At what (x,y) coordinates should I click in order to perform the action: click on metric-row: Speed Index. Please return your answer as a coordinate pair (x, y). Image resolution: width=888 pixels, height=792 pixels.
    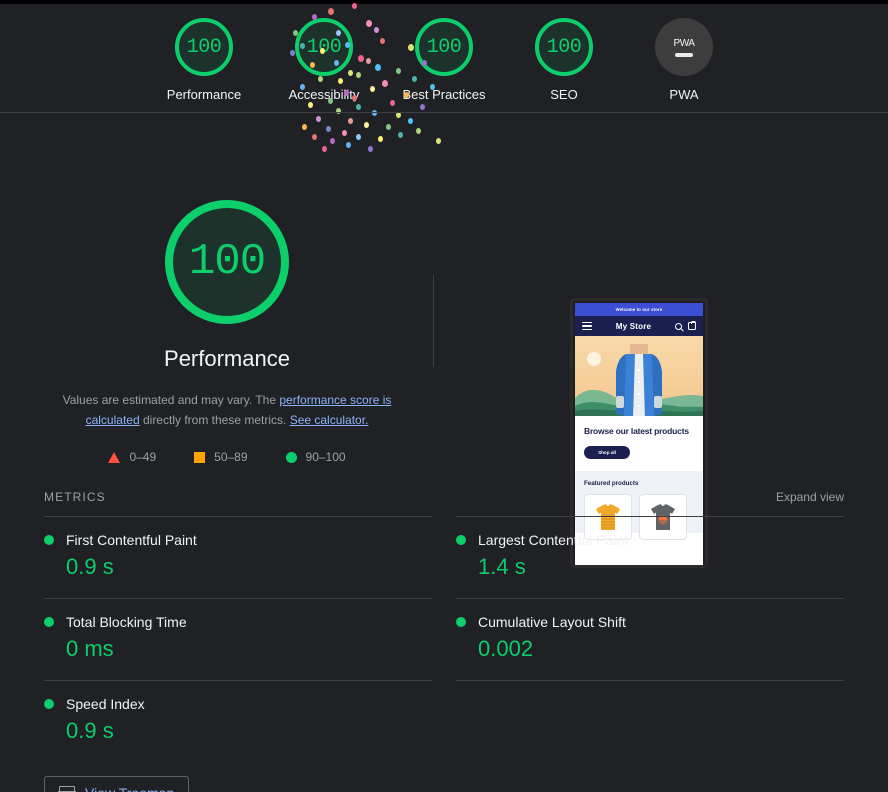
    Looking at the image, I should click on (238, 704).